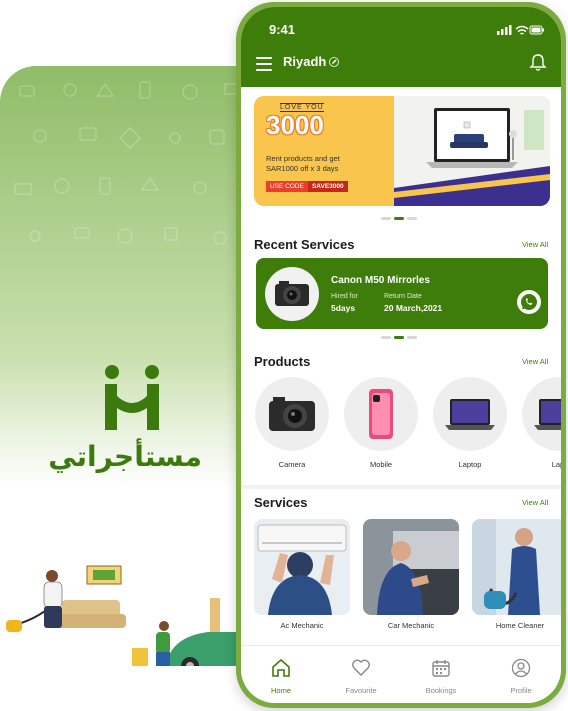 The image size is (568, 711). Describe the element at coordinates (127, 615) in the screenshot. I see `service-illustration` at that location.